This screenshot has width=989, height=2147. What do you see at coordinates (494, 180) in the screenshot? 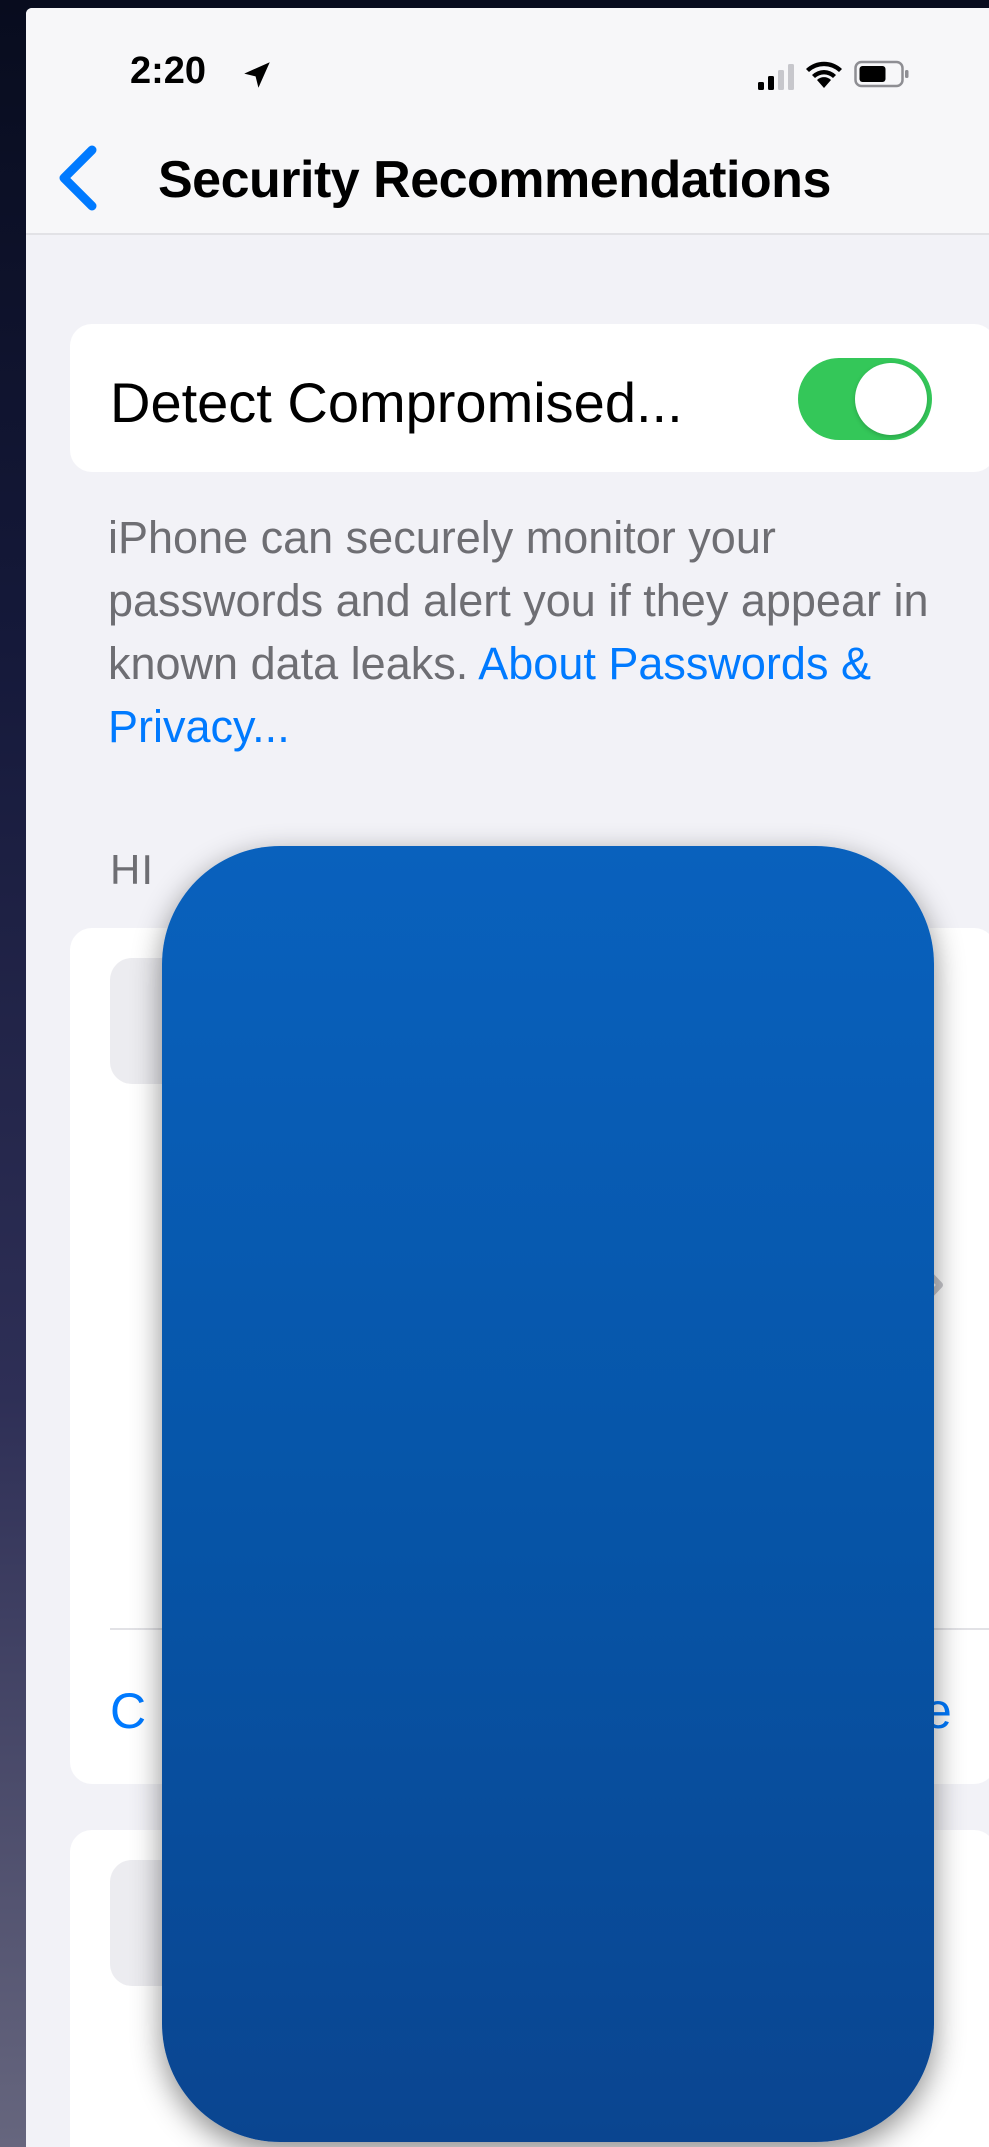
I see `page-title: Security Recommendations` at bounding box center [494, 180].